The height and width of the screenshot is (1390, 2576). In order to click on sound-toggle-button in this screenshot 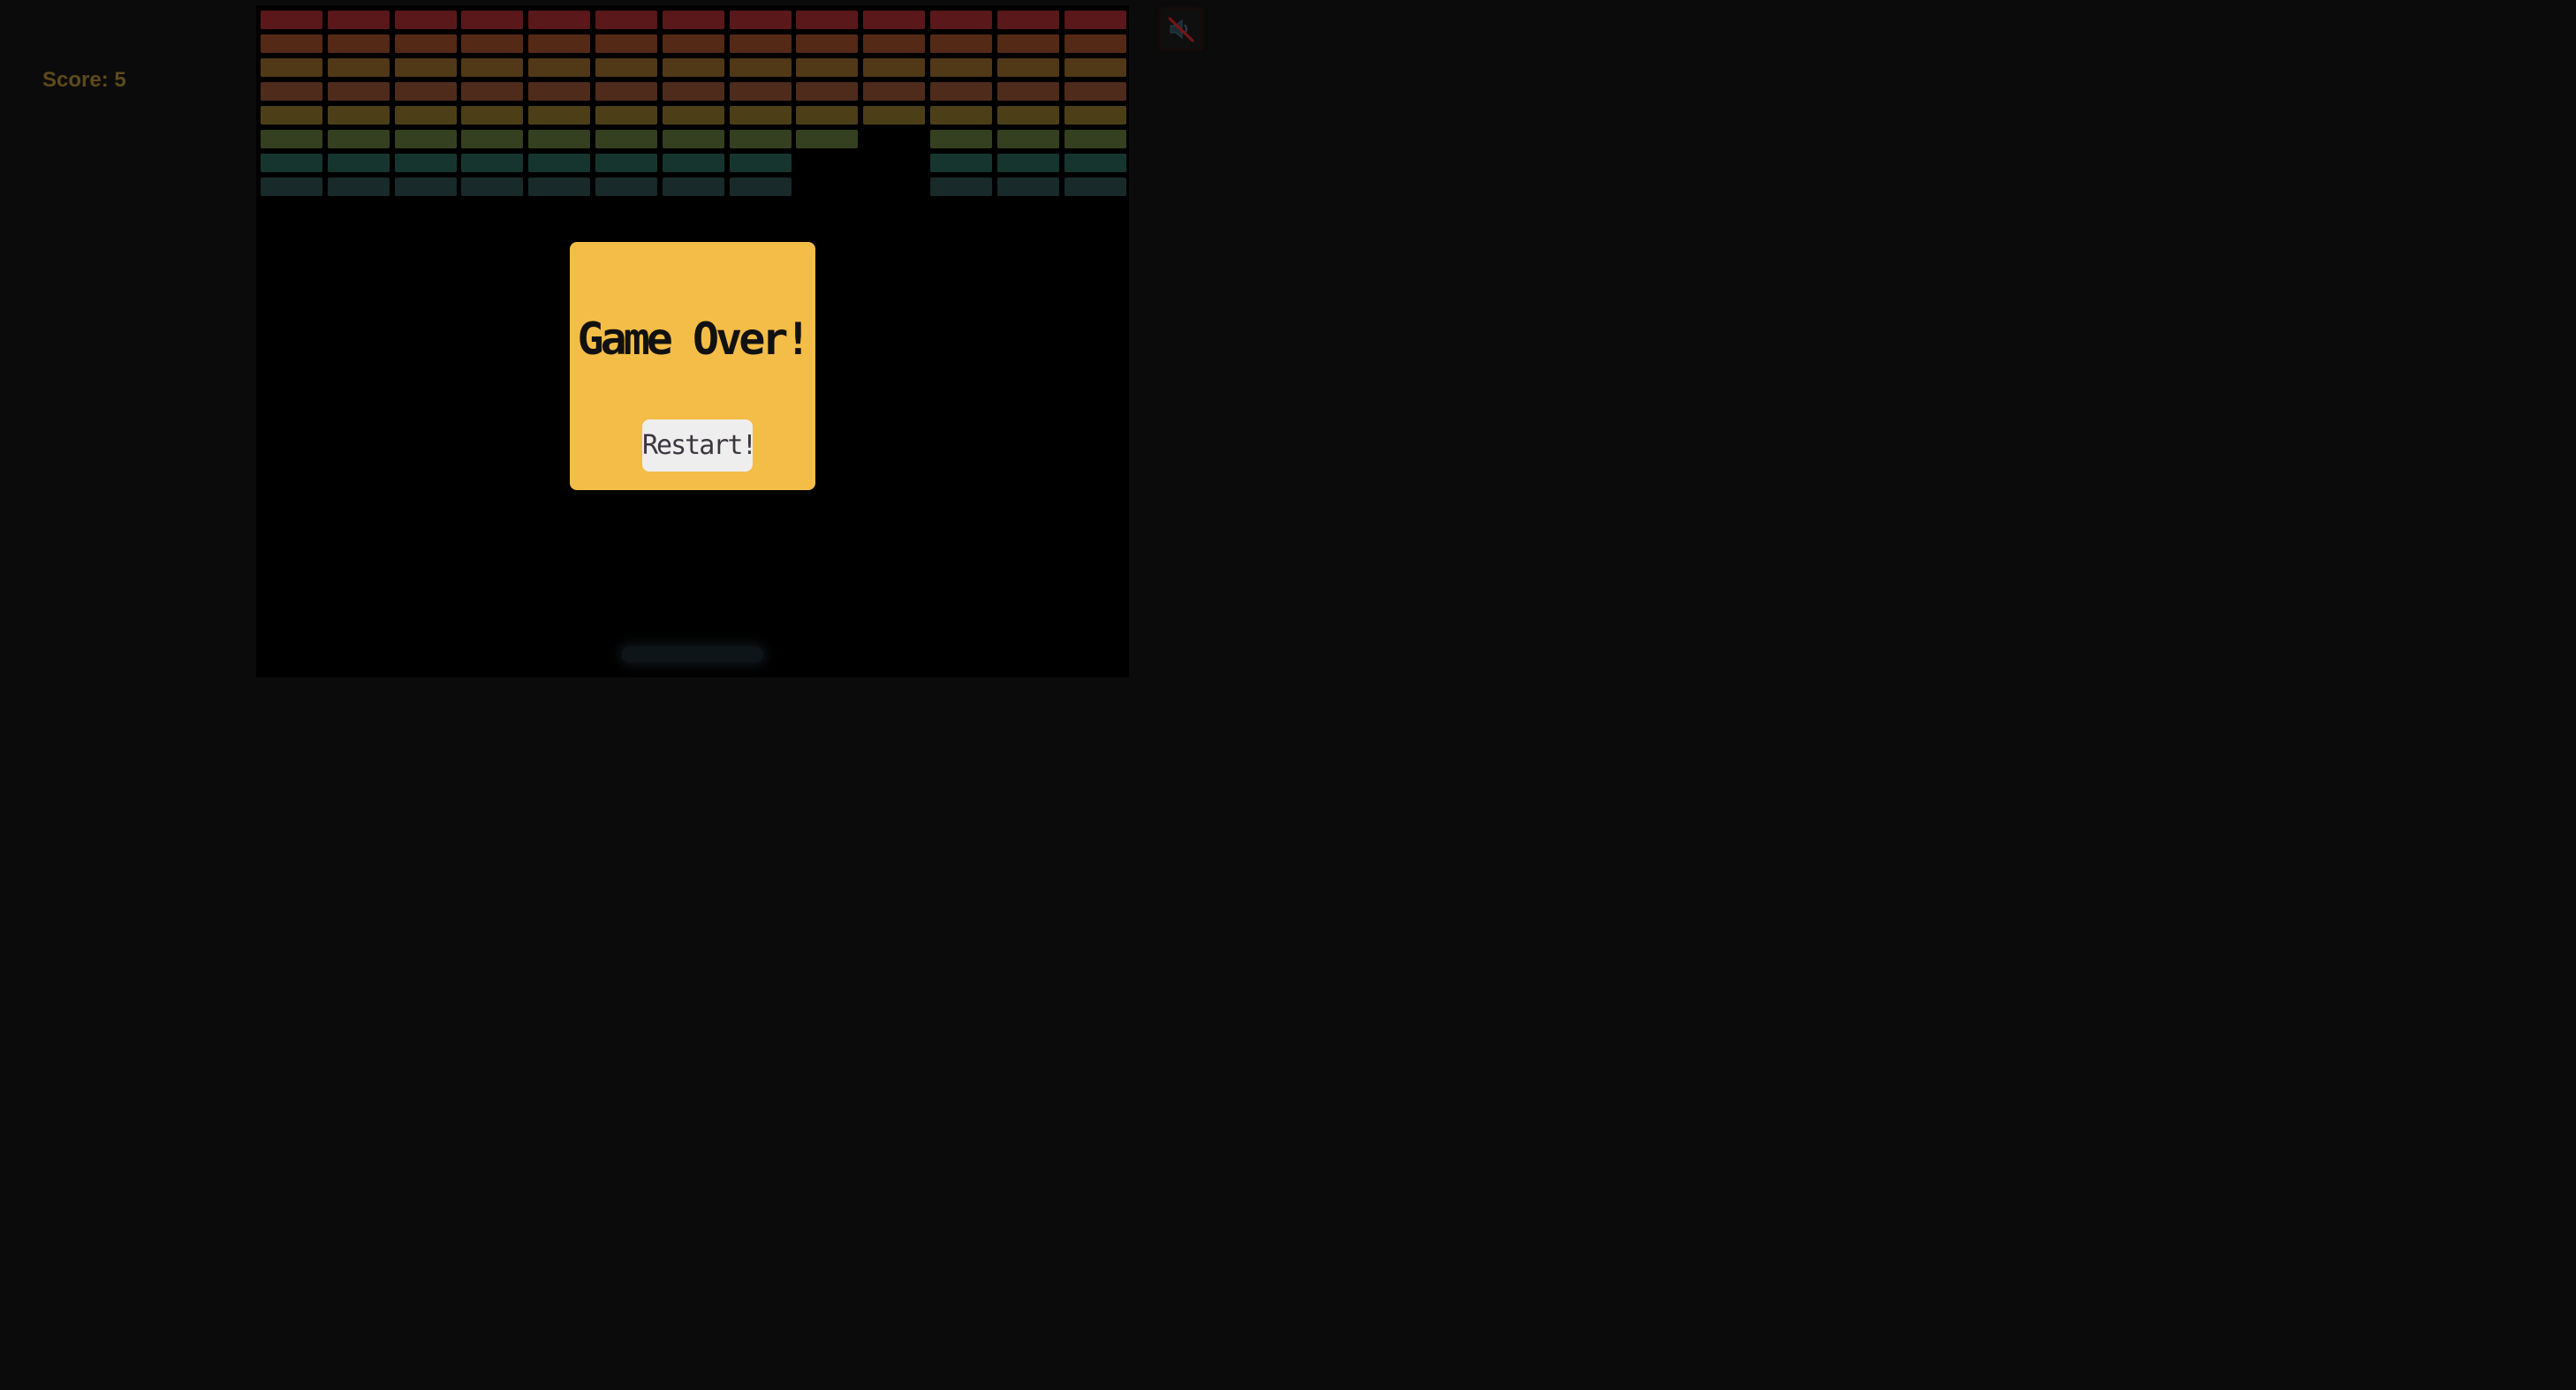, I will do `click(1181, 29)`.